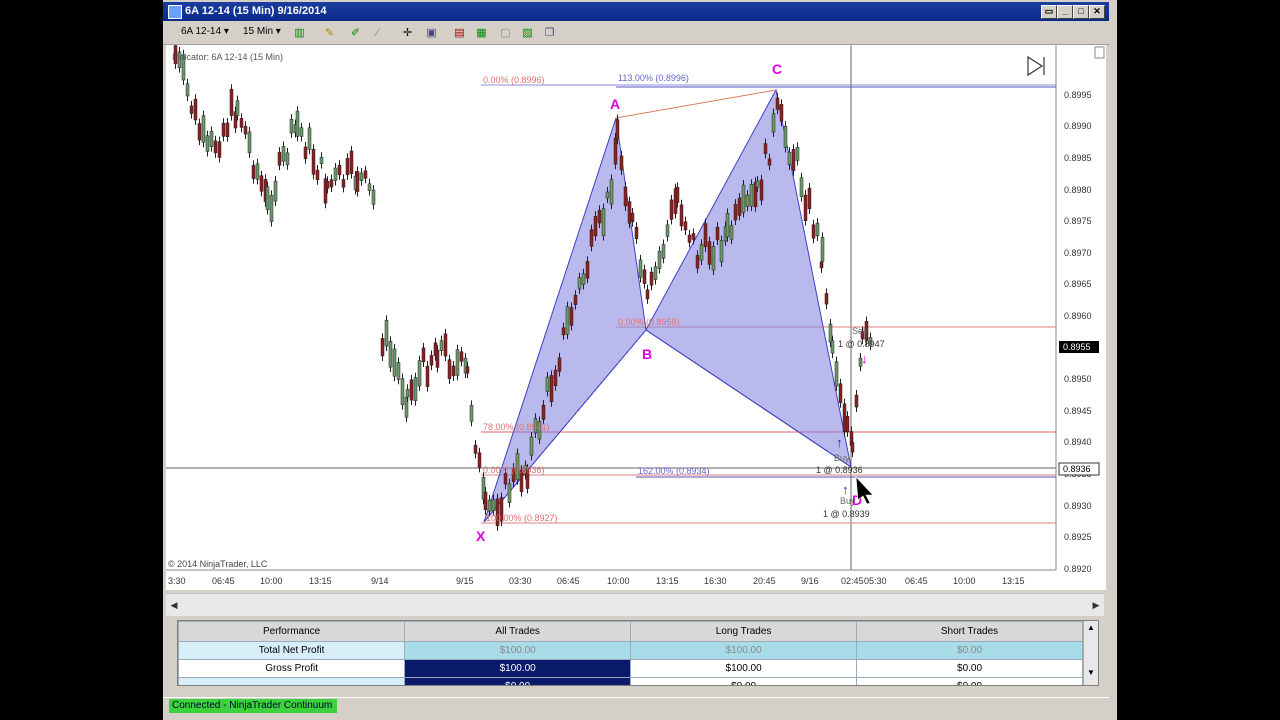  Describe the element at coordinates (518, 668) in the screenshot. I see `cell-all-selected: $100.00` at that location.